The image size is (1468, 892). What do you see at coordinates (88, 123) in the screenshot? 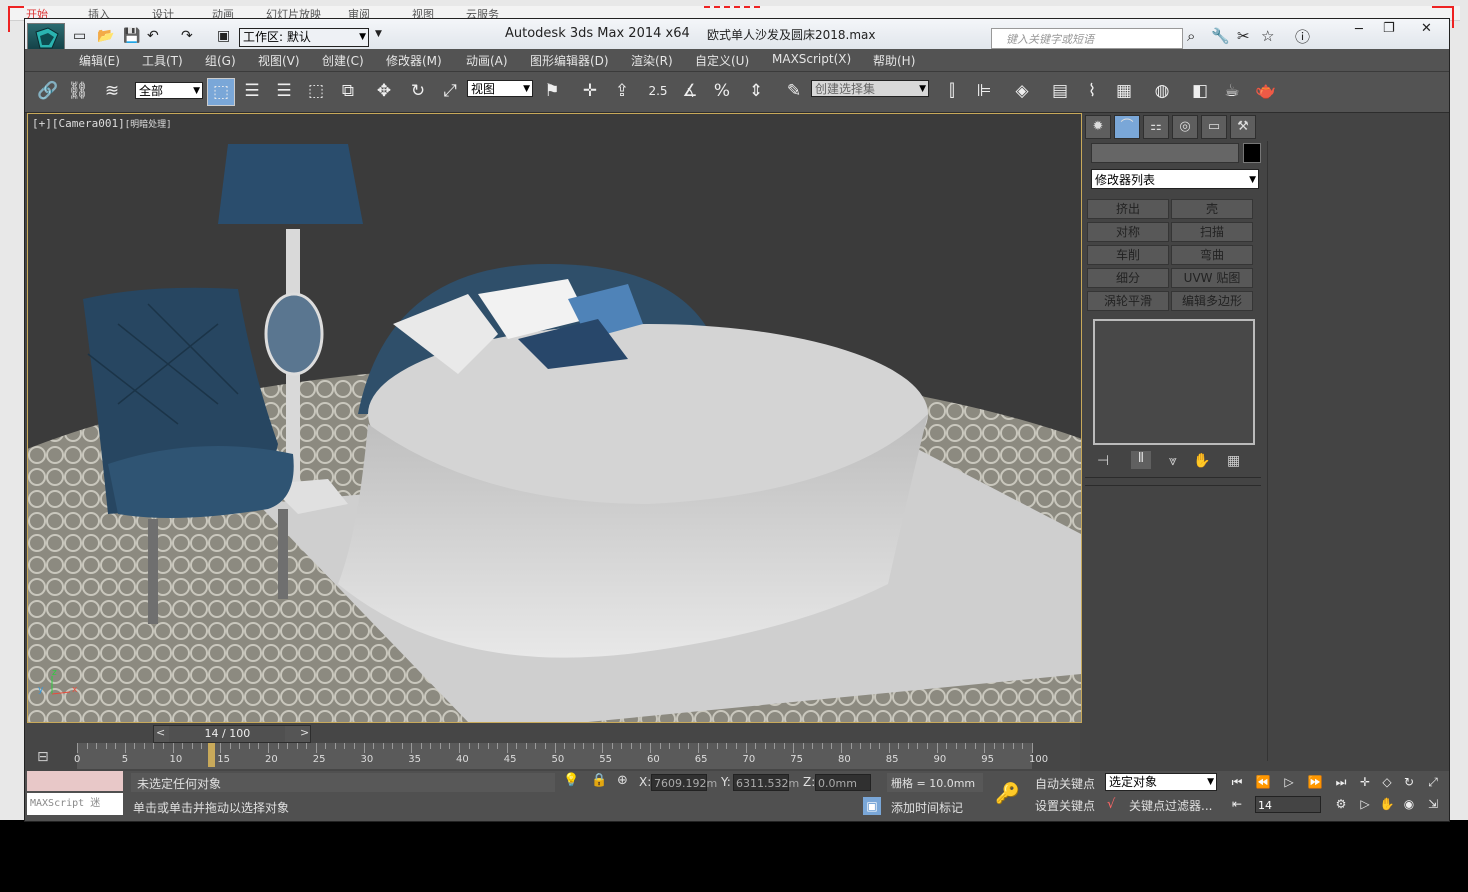
I see `viewport-camera-label: [Camera001]` at bounding box center [88, 123].